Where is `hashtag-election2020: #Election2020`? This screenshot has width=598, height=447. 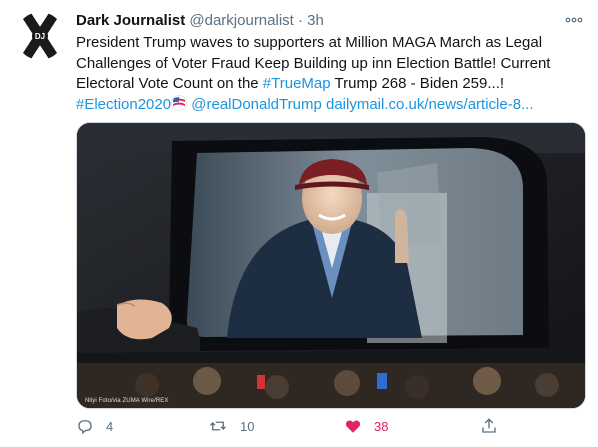 hashtag-election2020: #Election2020 is located at coordinates (123, 104).